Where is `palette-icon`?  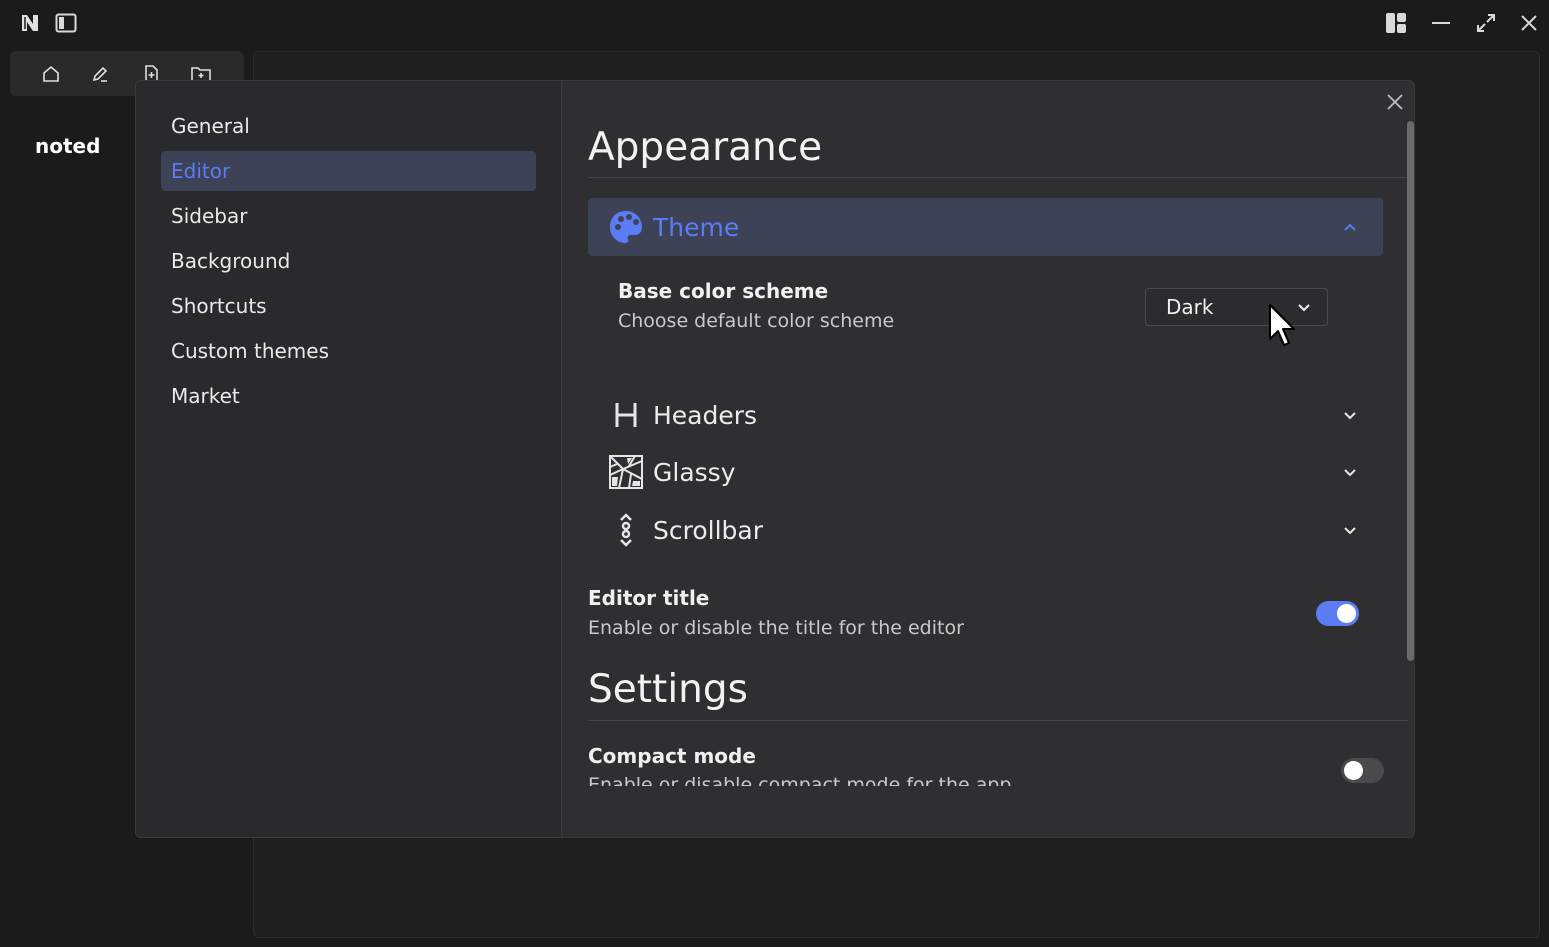
palette-icon is located at coordinates (626, 227).